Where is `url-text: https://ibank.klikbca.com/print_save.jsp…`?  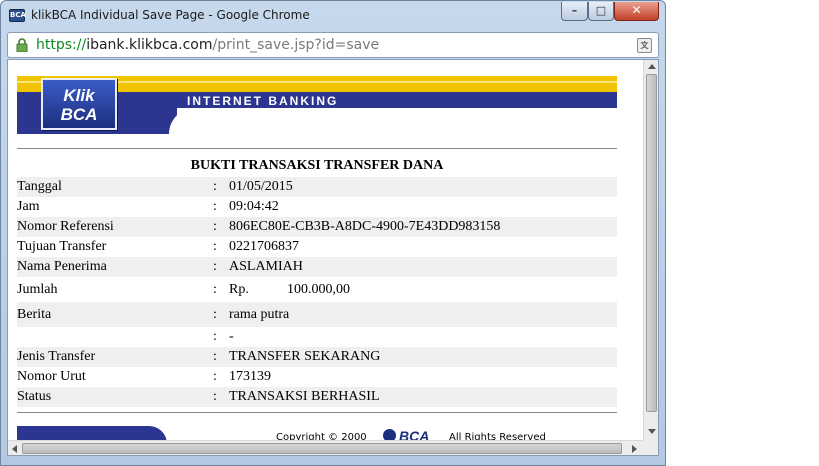
url-text: https://ibank.klikbca.com/print_save.jsp… is located at coordinates (207, 45).